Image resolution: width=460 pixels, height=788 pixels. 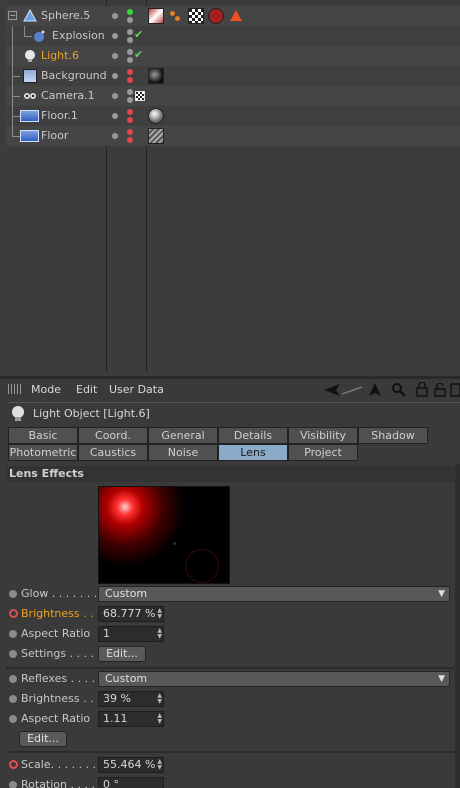 I want to click on reflexes-select: Custom ▼, so click(x=274, y=679).